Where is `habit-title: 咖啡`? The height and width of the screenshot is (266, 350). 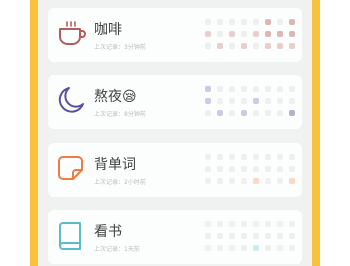 habit-title: 咖啡 is located at coordinates (108, 30).